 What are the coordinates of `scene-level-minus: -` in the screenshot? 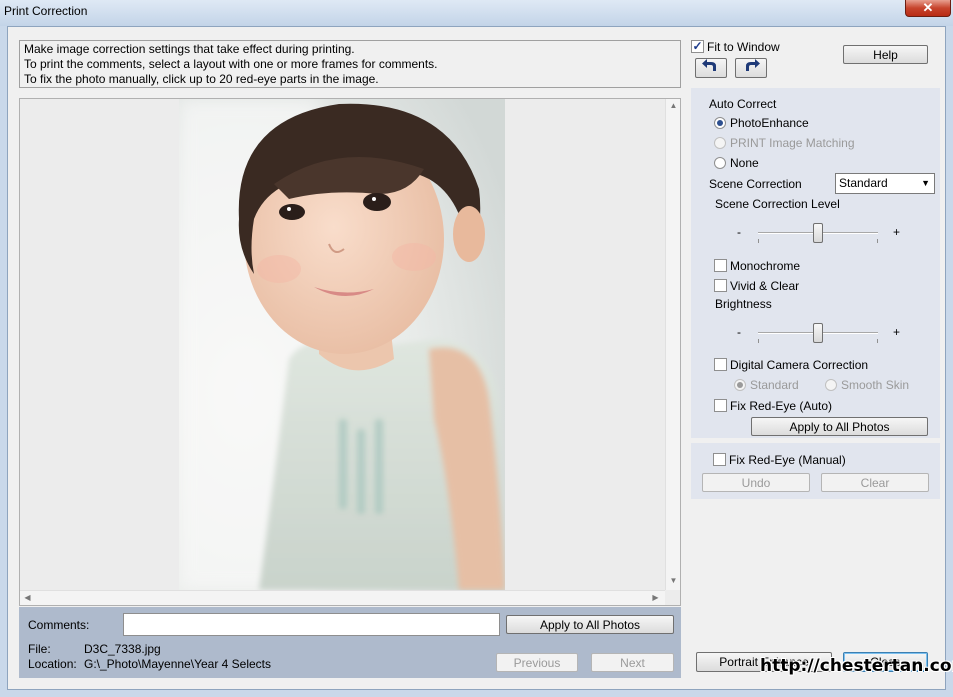 It's located at (739, 232).